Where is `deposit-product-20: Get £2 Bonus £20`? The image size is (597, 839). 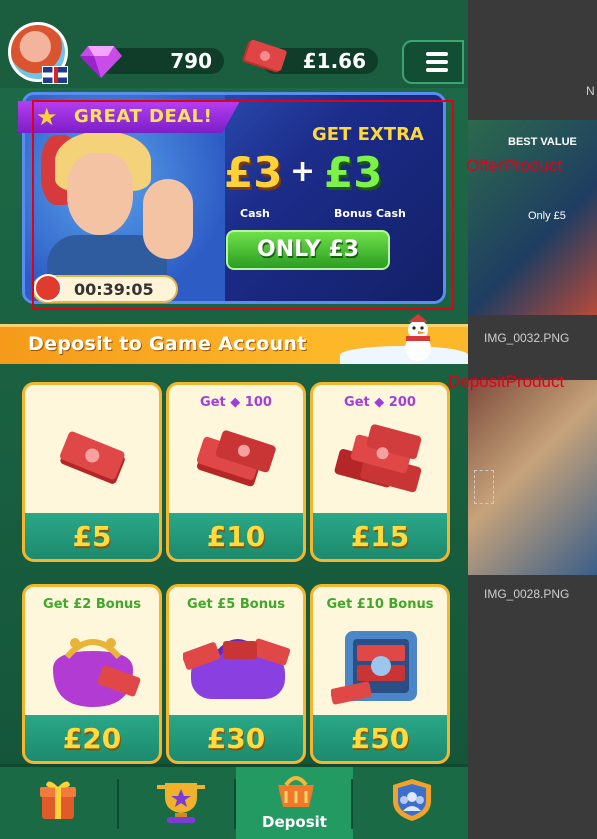
deposit-product-20: Get £2 Bonus £20 is located at coordinates (92, 674).